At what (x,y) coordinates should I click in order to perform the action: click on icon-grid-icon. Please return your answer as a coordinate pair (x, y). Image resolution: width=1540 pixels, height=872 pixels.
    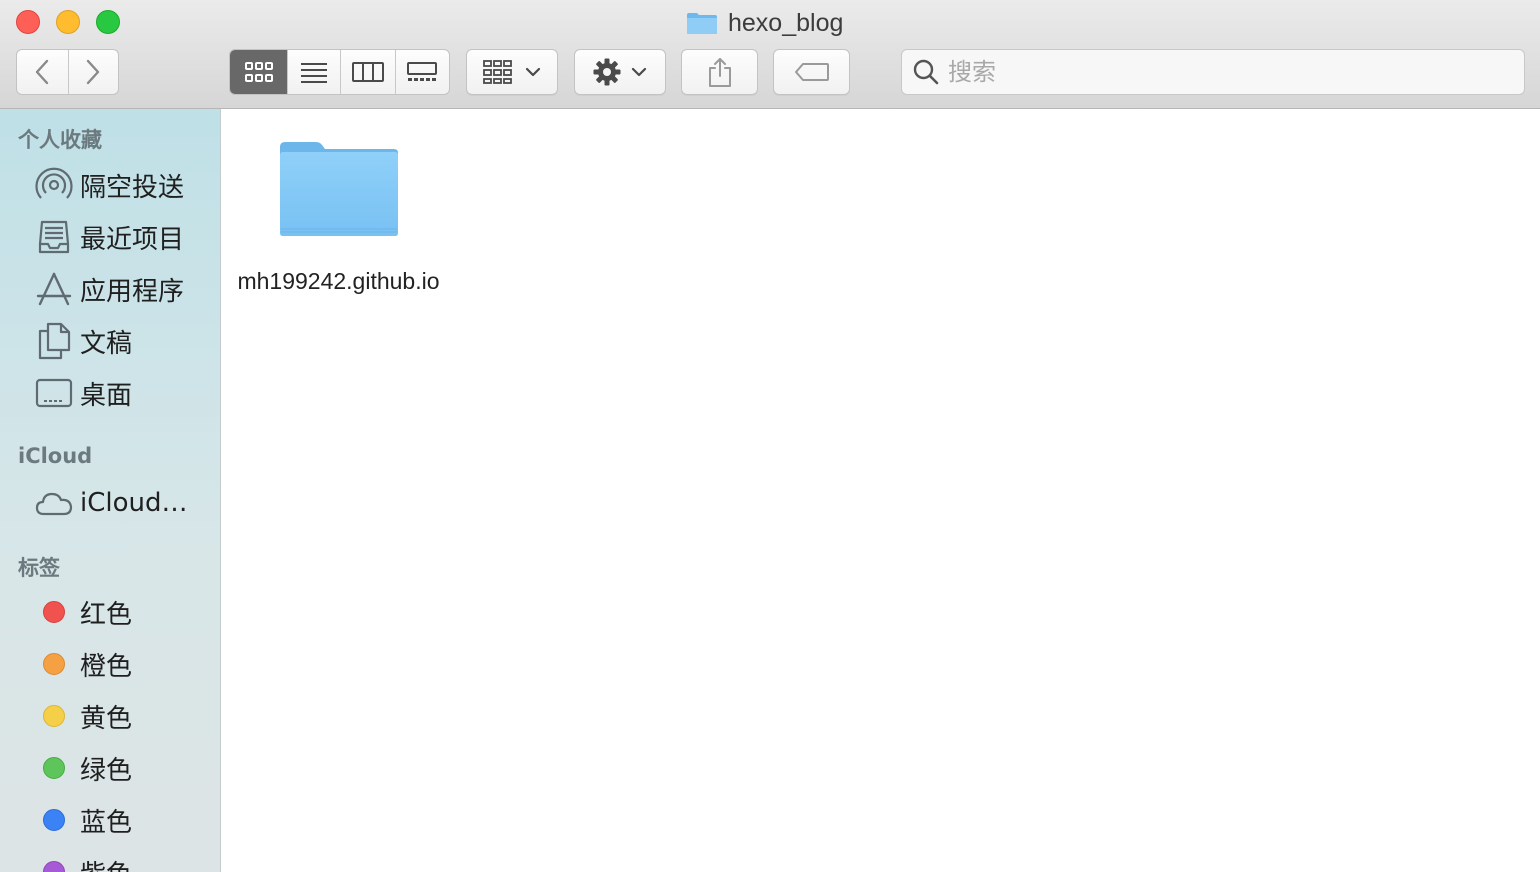
    Looking at the image, I should click on (258, 72).